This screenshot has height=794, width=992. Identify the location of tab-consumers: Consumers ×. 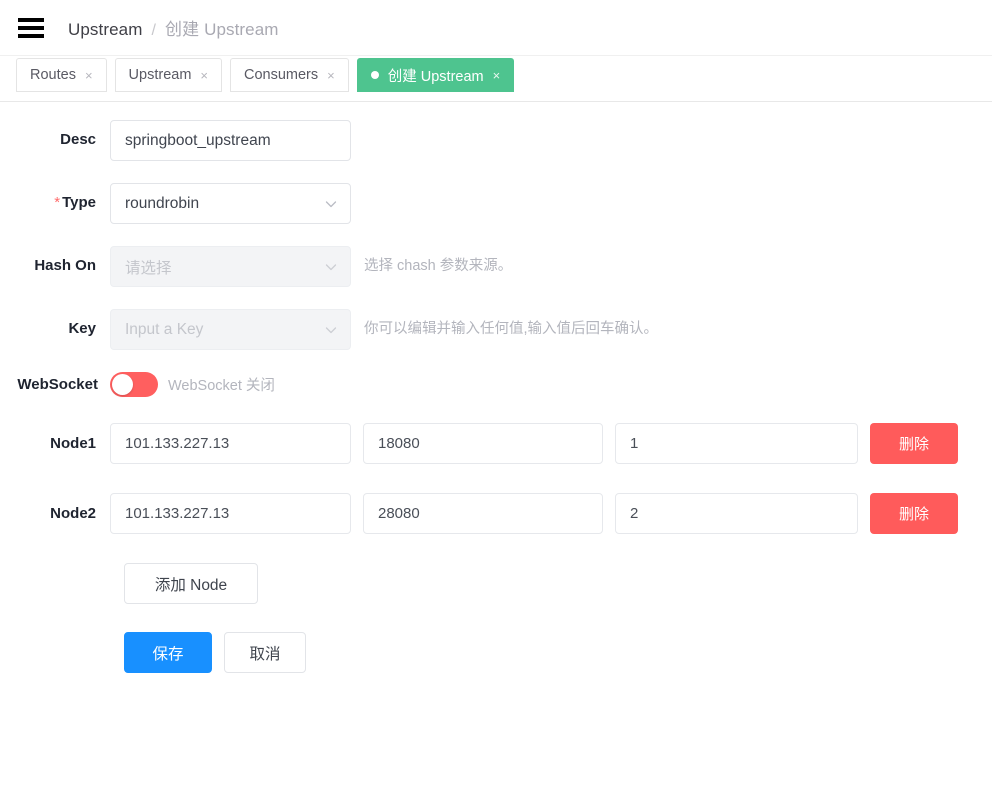
(289, 75).